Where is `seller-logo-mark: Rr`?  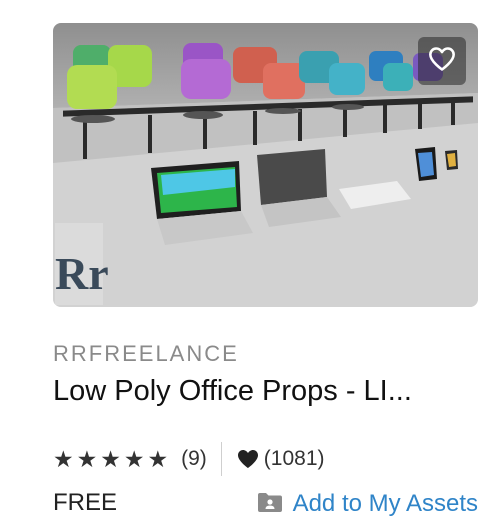
seller-logo-mark: Rr is located at coordinates (82, 273).